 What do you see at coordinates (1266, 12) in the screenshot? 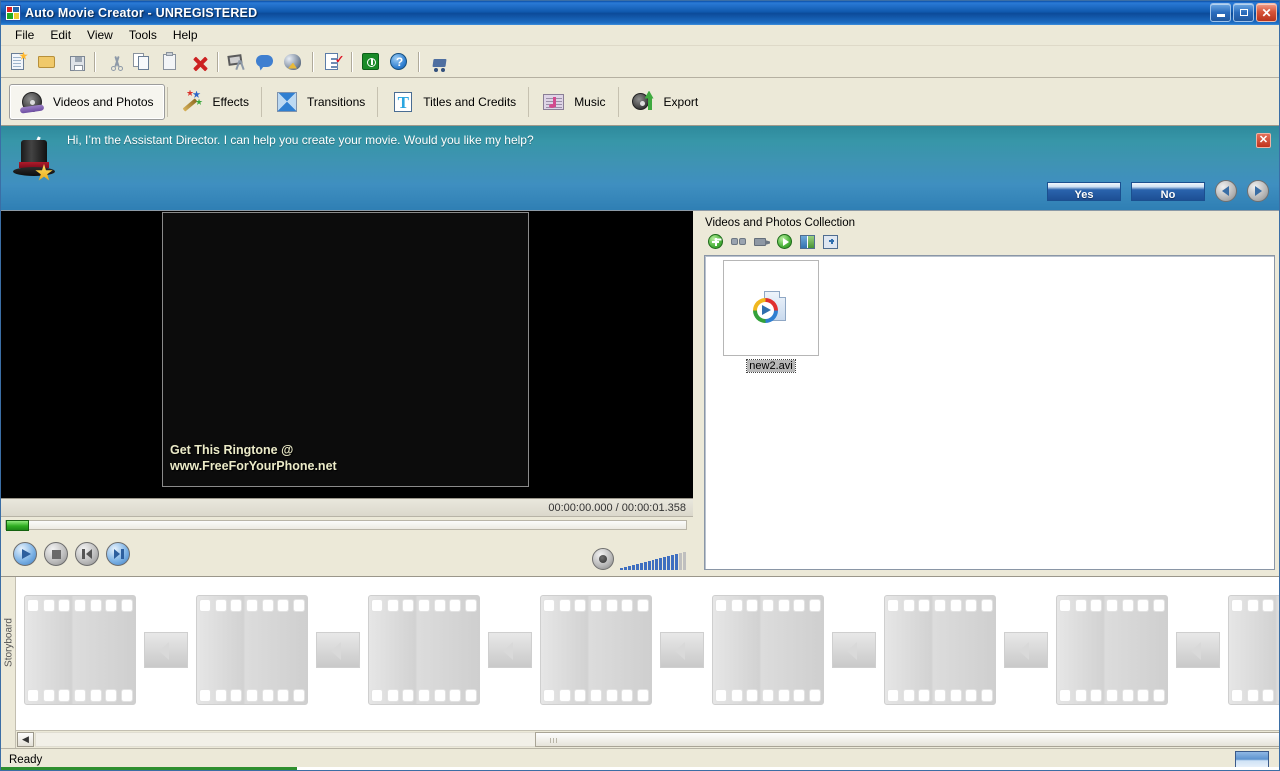
I see `close-button: ✕` at bounding box center [1266, 12].